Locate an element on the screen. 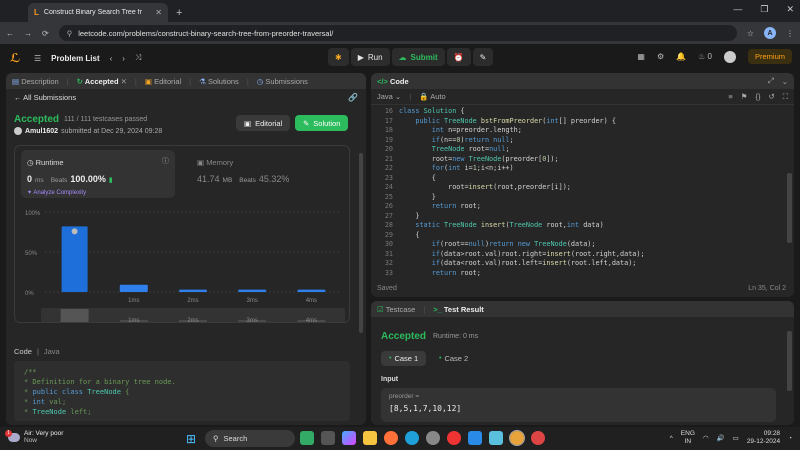 This screenshot has height=450, width=800. chrome-icon is located at coordinates (517, 438).